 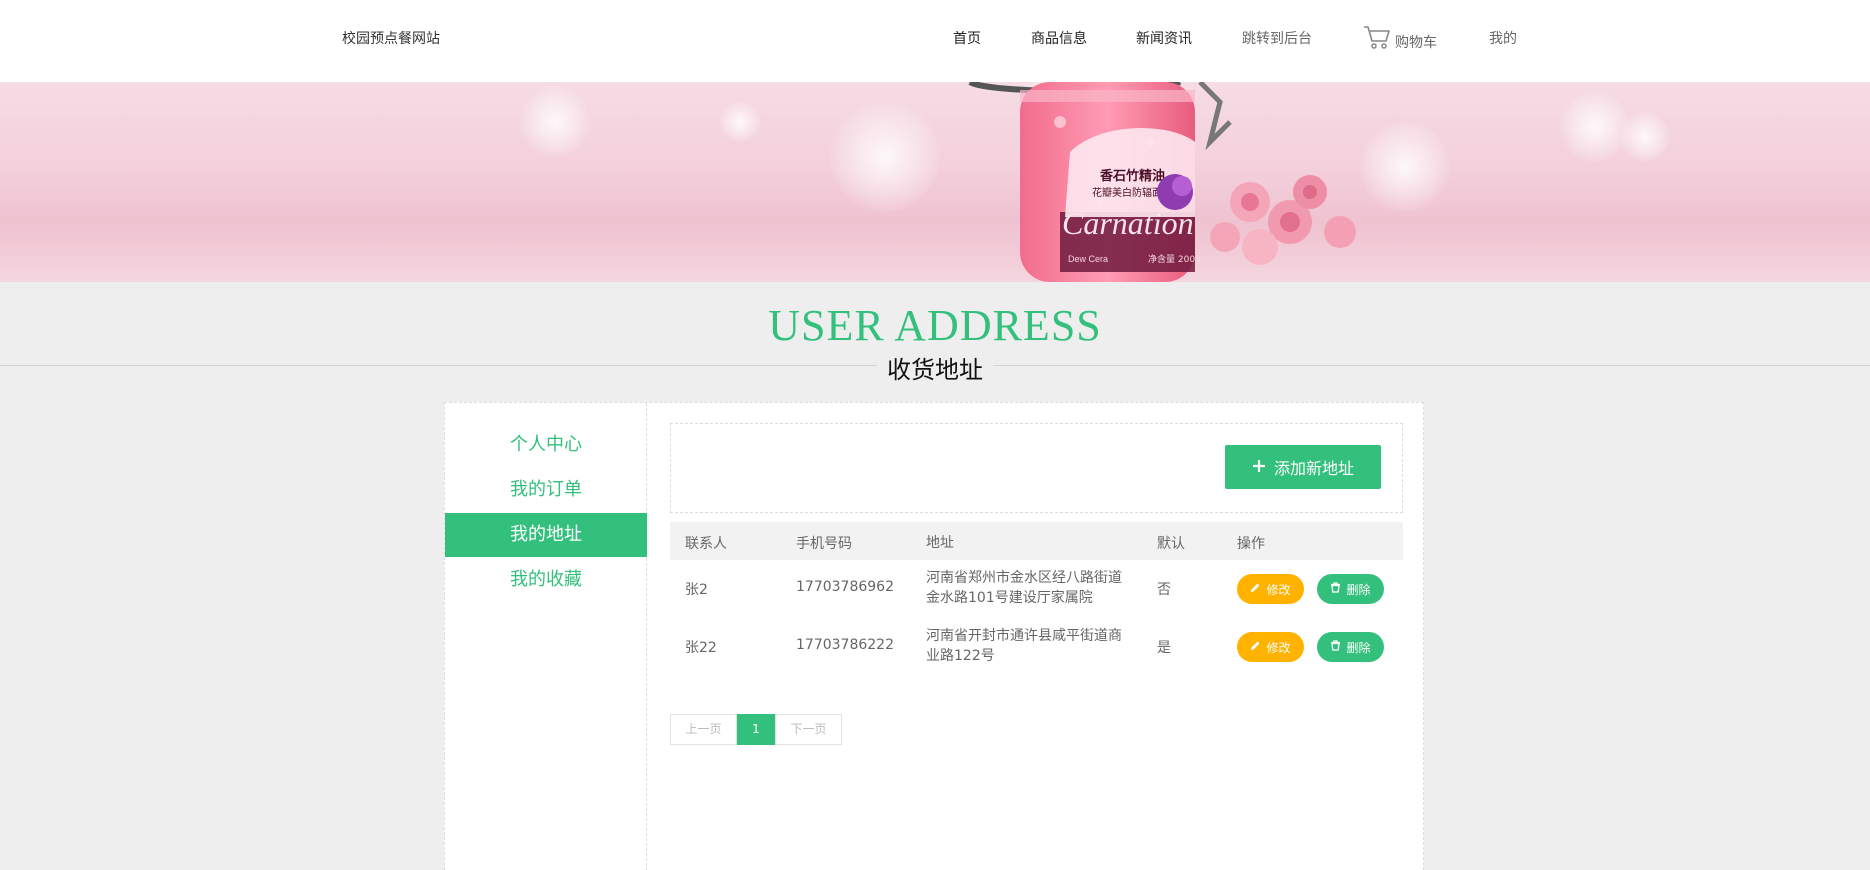 I want to click on add-address-button: 添加新地址, so click(x=1303, y=467).